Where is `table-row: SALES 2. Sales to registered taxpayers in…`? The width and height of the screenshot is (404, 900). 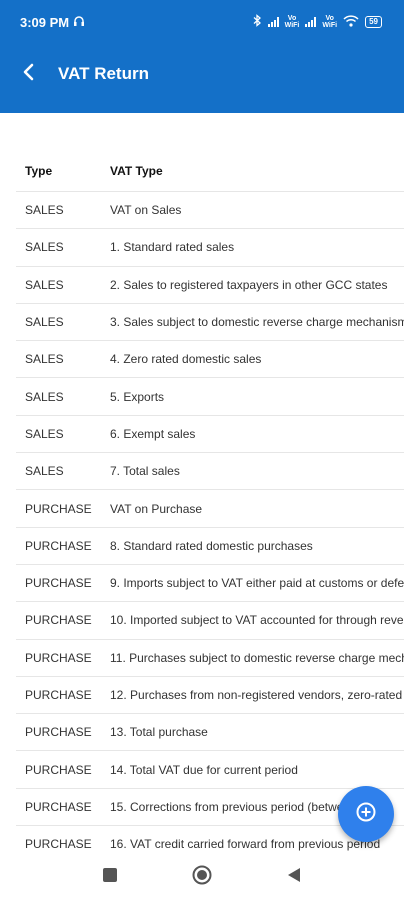
table-row: SALES 2. Sales to registered taxpayers in… is located at coordinates (210, 284).